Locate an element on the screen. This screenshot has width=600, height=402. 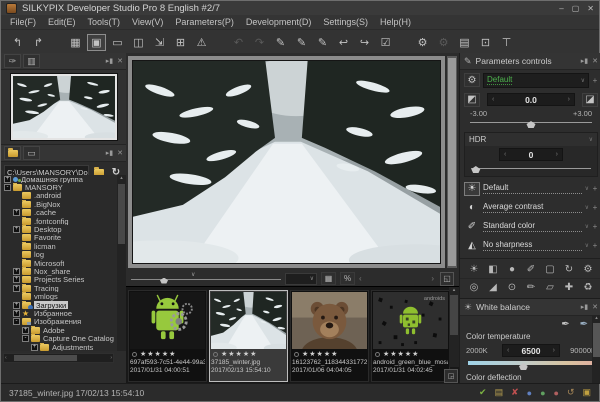
comment-icon: ▭ is located at coordinates (31, 153).